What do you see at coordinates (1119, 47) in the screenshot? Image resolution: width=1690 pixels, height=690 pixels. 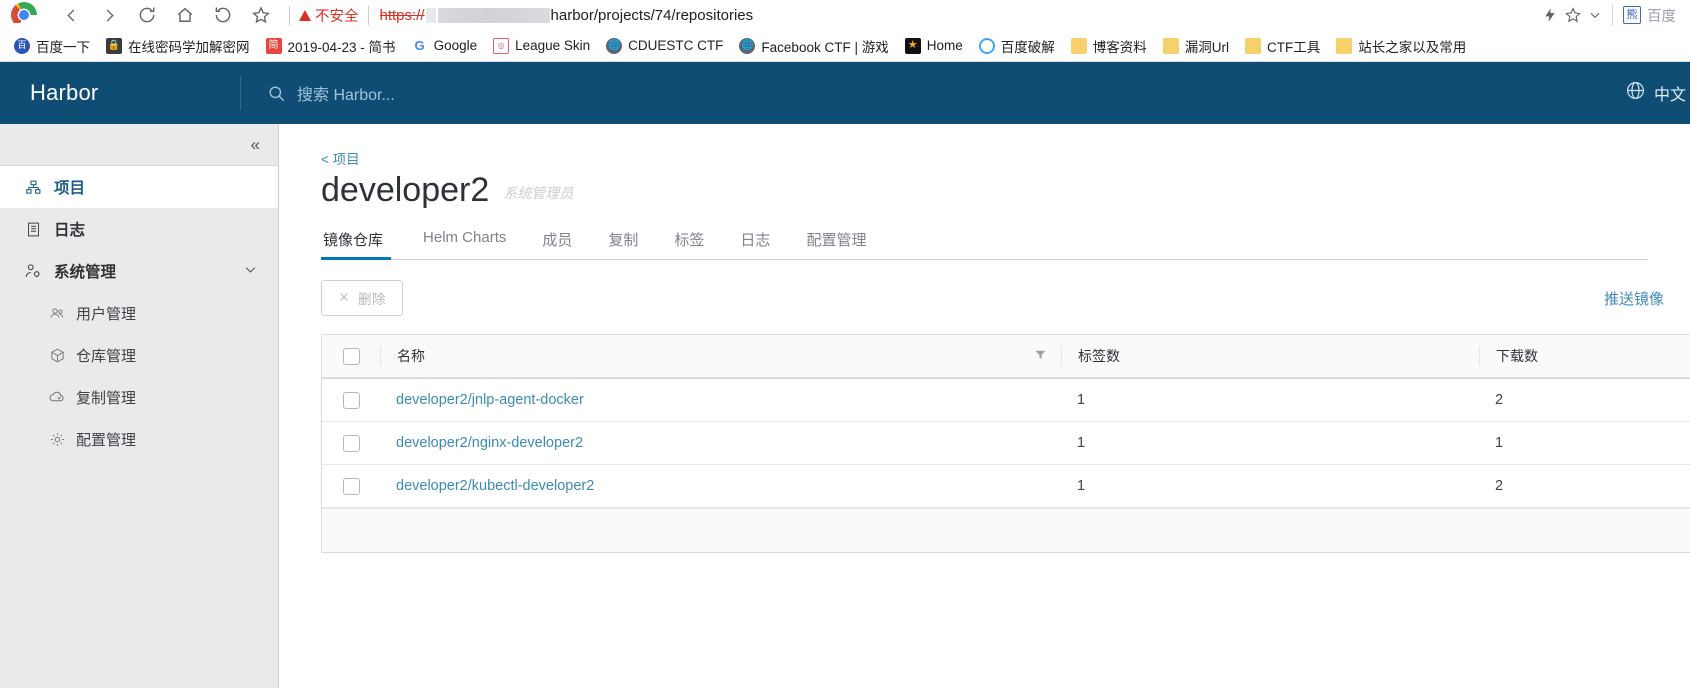 I see `bookmark-label: 博客资料` at bounding box center [1119, 47].